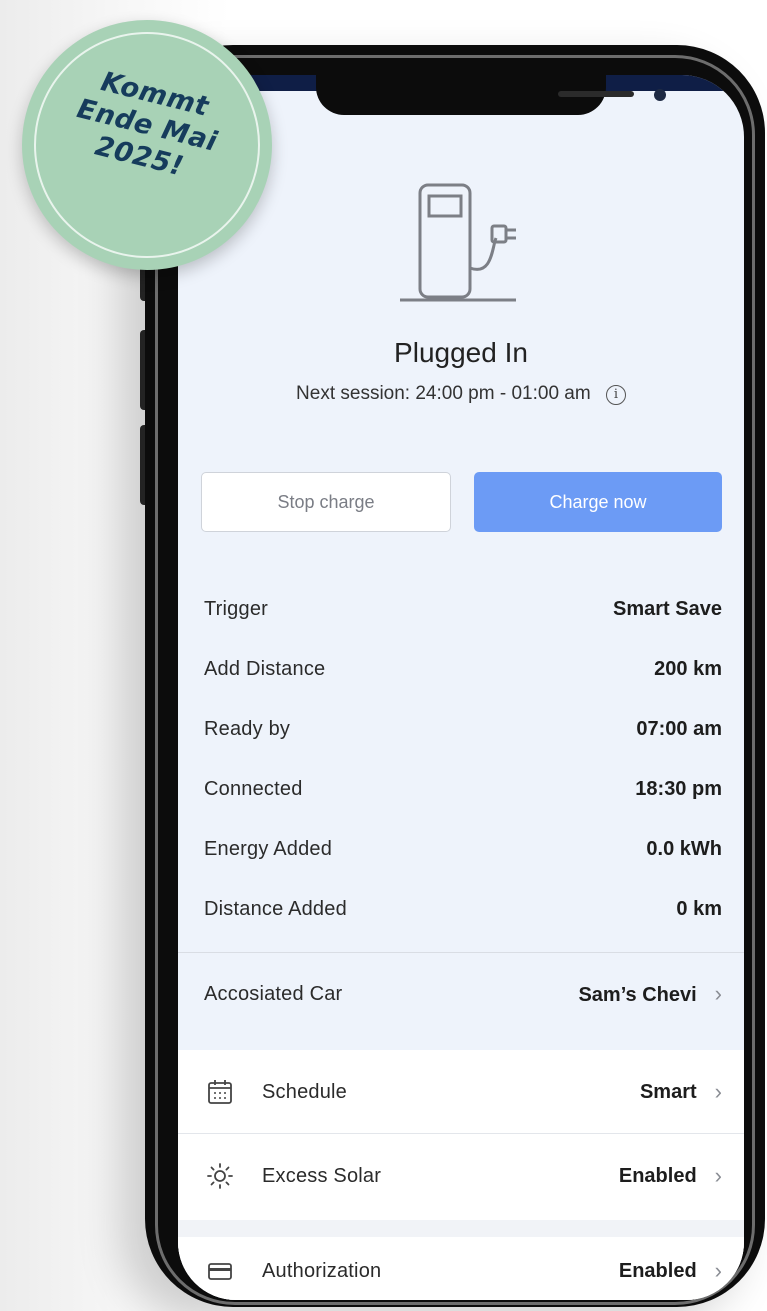 This screenshot has width=767, height=1311. What do you see at coordinates (463, 1176) in the screenshot?
I see `excess-solar-row: Excess Solar Enabled ›` at bounding box center [463, 1176].